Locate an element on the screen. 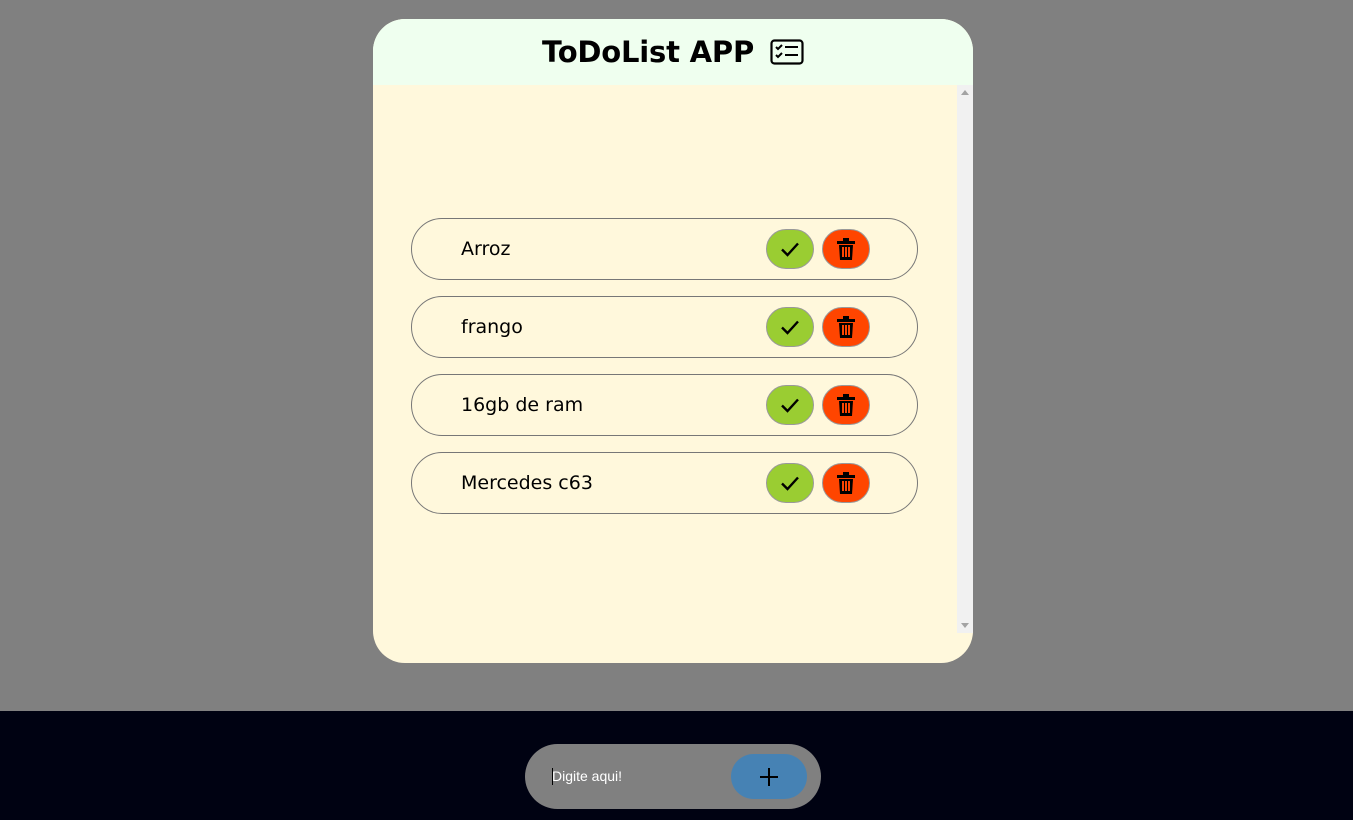 The width and height of the screenshot is (1353, 820). add-task-button is located at coordinates (769, 776).